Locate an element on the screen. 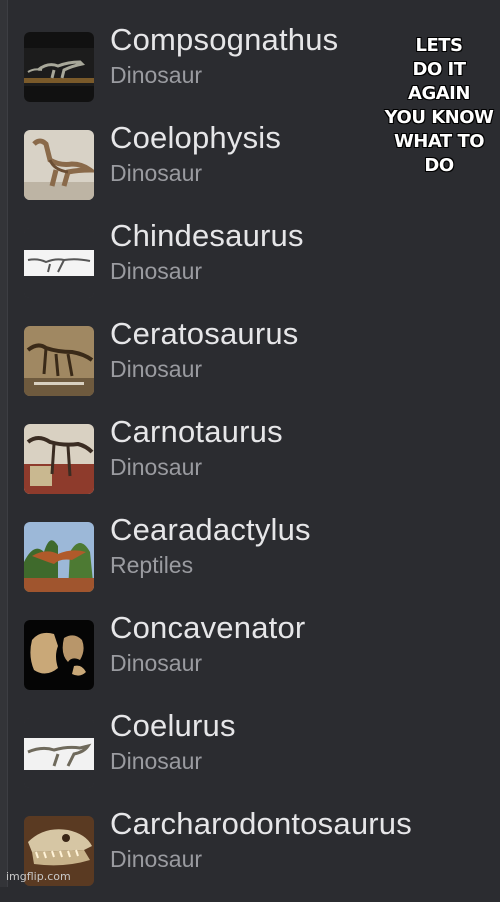  compsognathus-image is located at coordinates (59, 67).